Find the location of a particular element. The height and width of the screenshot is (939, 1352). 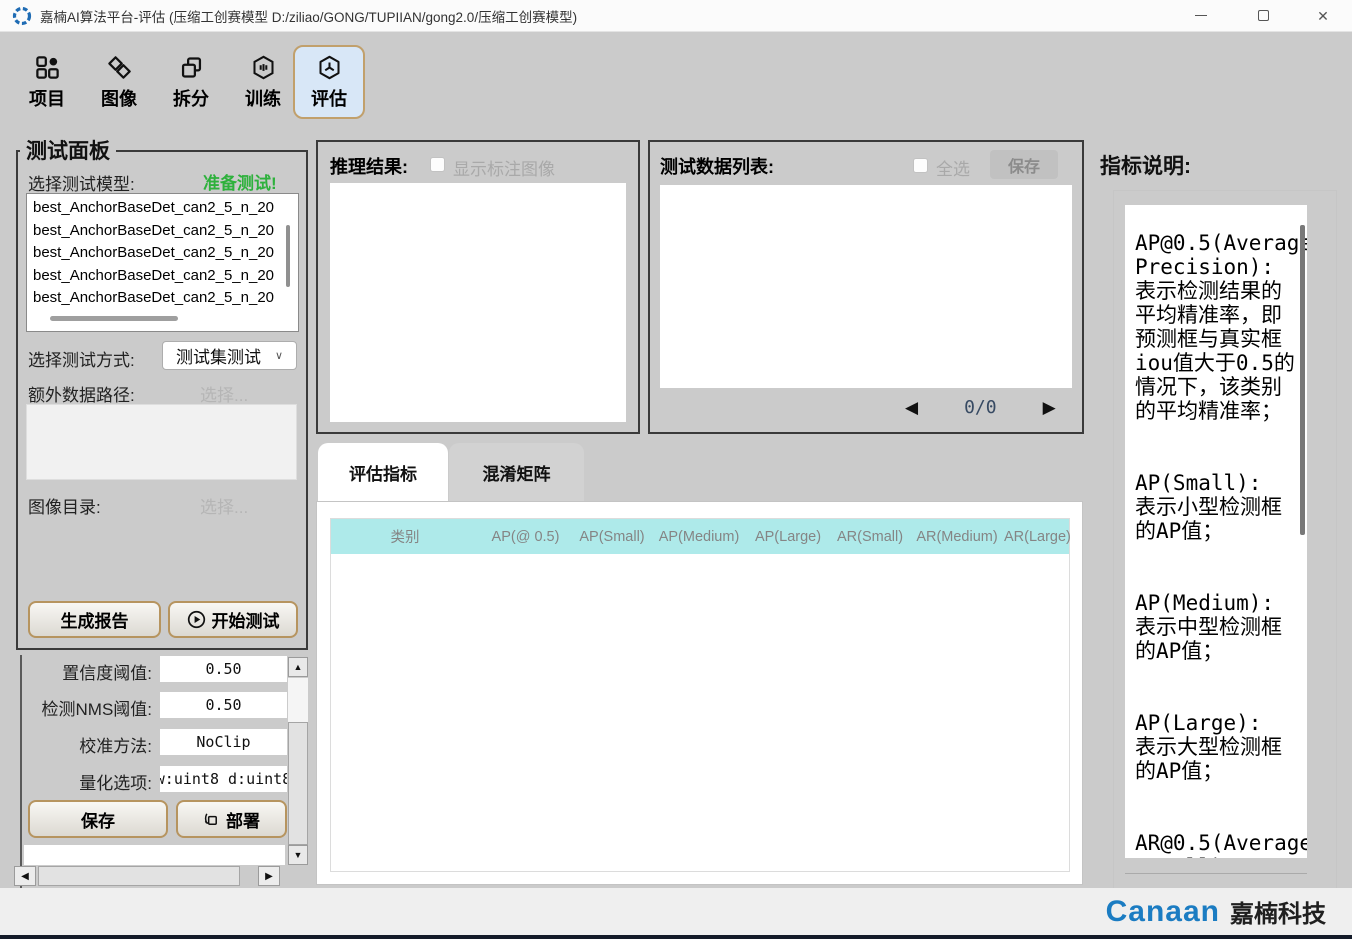

calibration-method-label: 校准方法: is located at coordinates (115, 746).